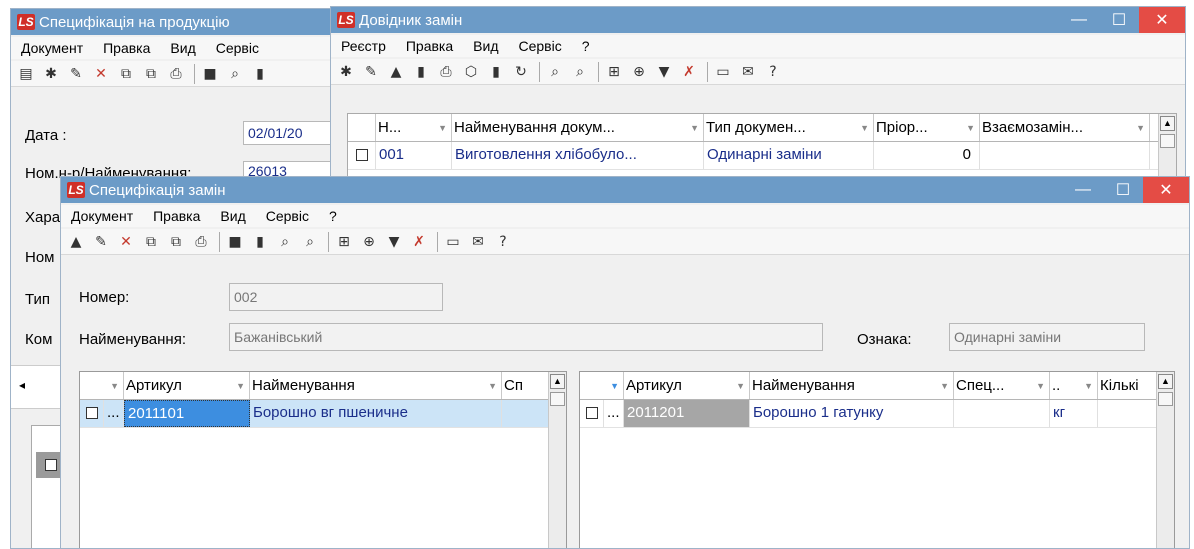 This screenshot has width=1194, height=549. What do you see at coordinates (336, 297) in the screenshot?
I see `number-field: 002` at bounding box center [336, 297].